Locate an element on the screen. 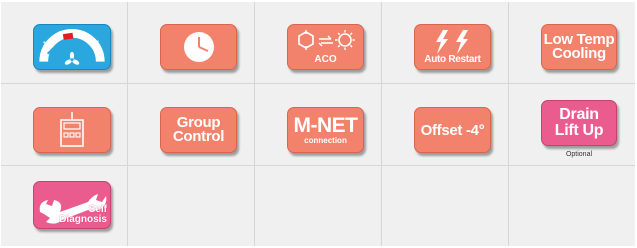  mnet-tile: M-NET connection is located at coordinates (325, 130).